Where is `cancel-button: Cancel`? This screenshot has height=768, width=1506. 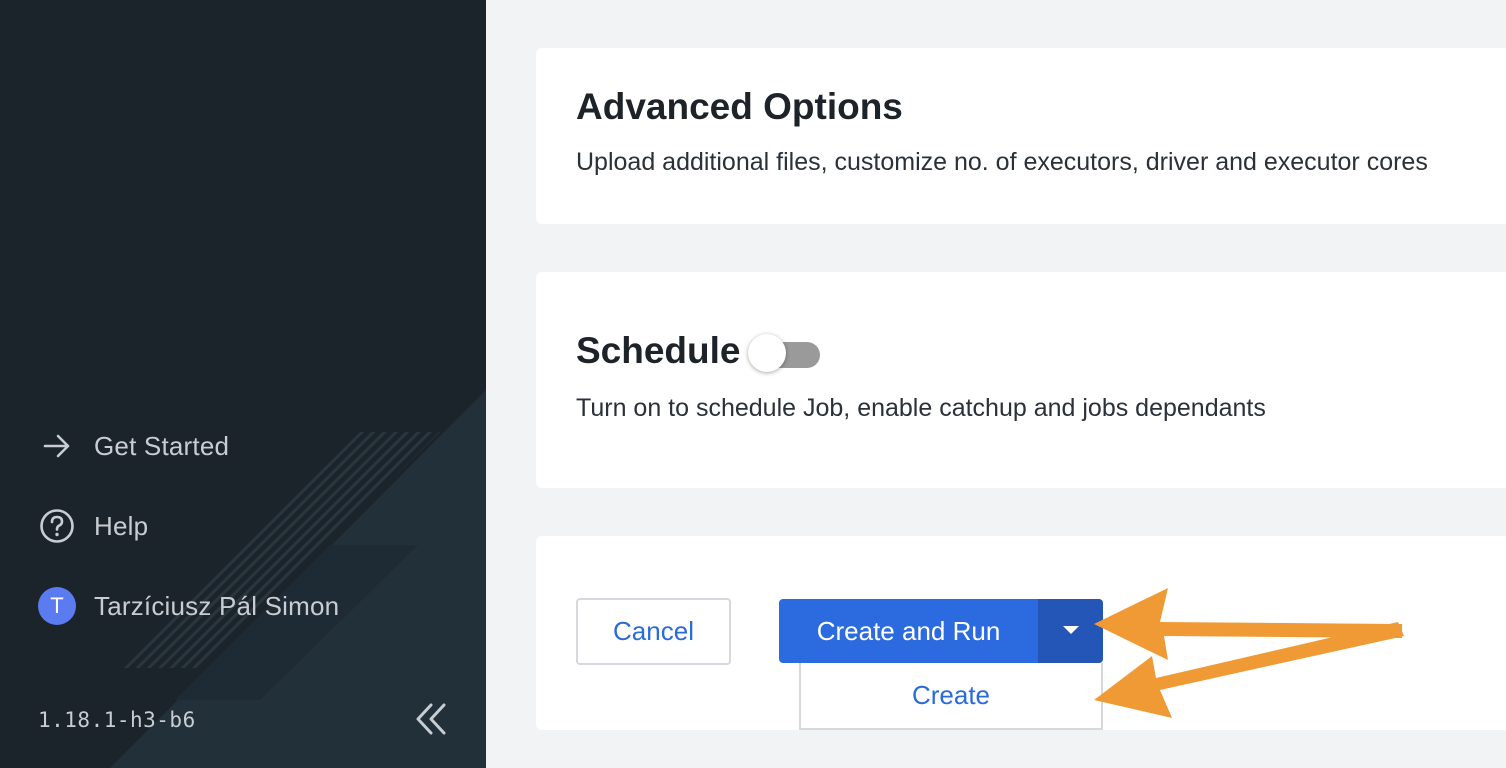
cancel-button: Cancel is located at coordinates (653, 631).